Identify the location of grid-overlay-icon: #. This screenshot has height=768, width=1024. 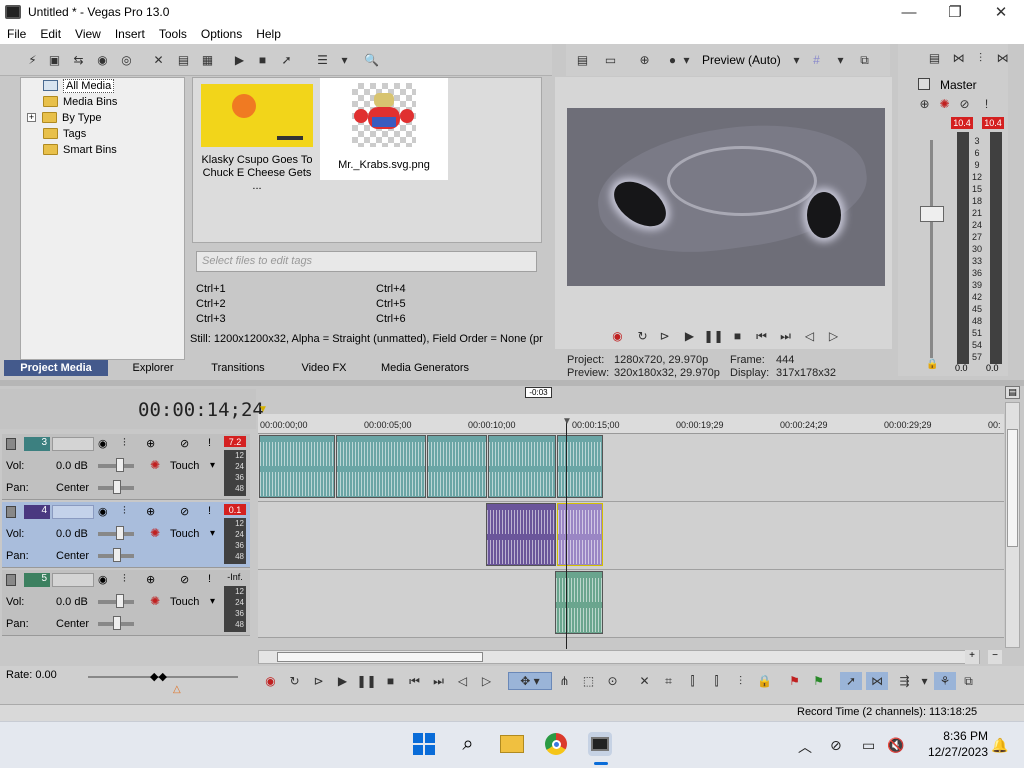
(816, 60).